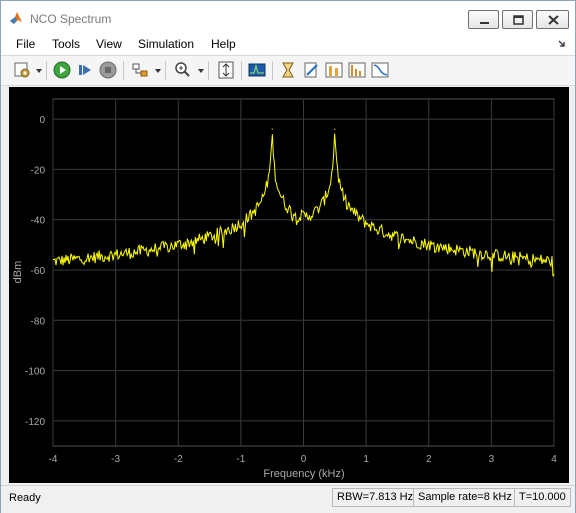 Image resolution: width=576 pixels, height=513 pixels. Describe the element at coordinates (38, 271) in the screenshot. I see `y-tick-label: -60` at that location.